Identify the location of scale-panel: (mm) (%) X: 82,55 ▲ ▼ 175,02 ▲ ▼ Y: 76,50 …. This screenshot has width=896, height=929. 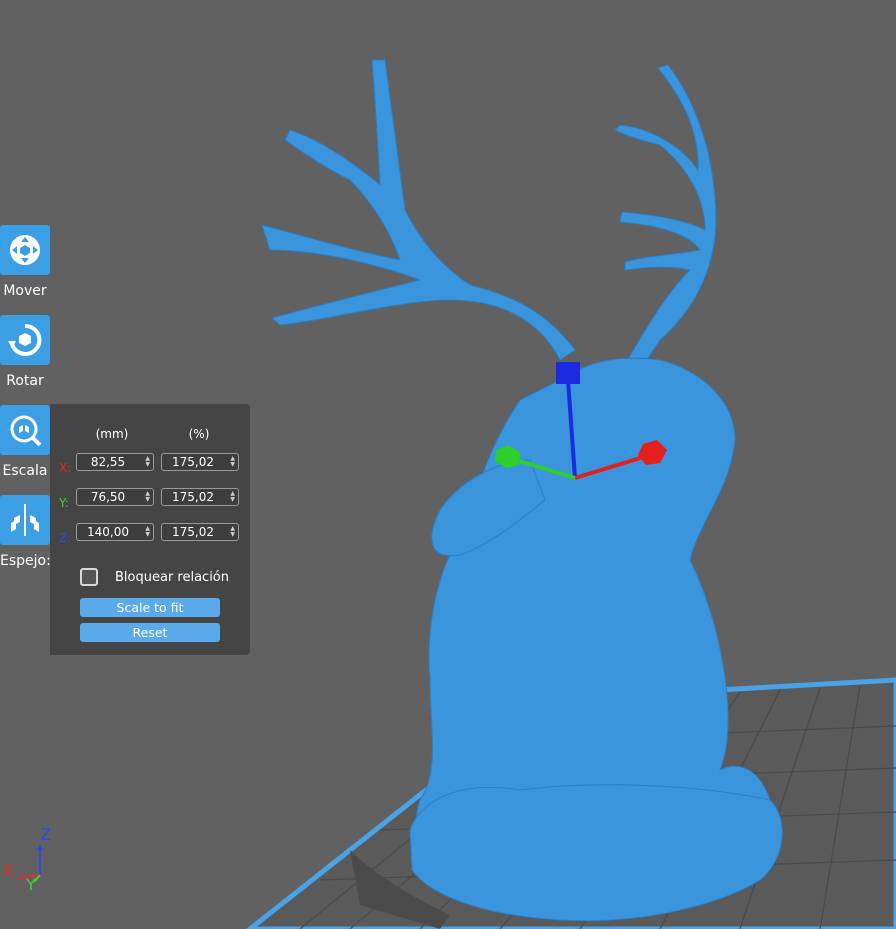
(150, 529).